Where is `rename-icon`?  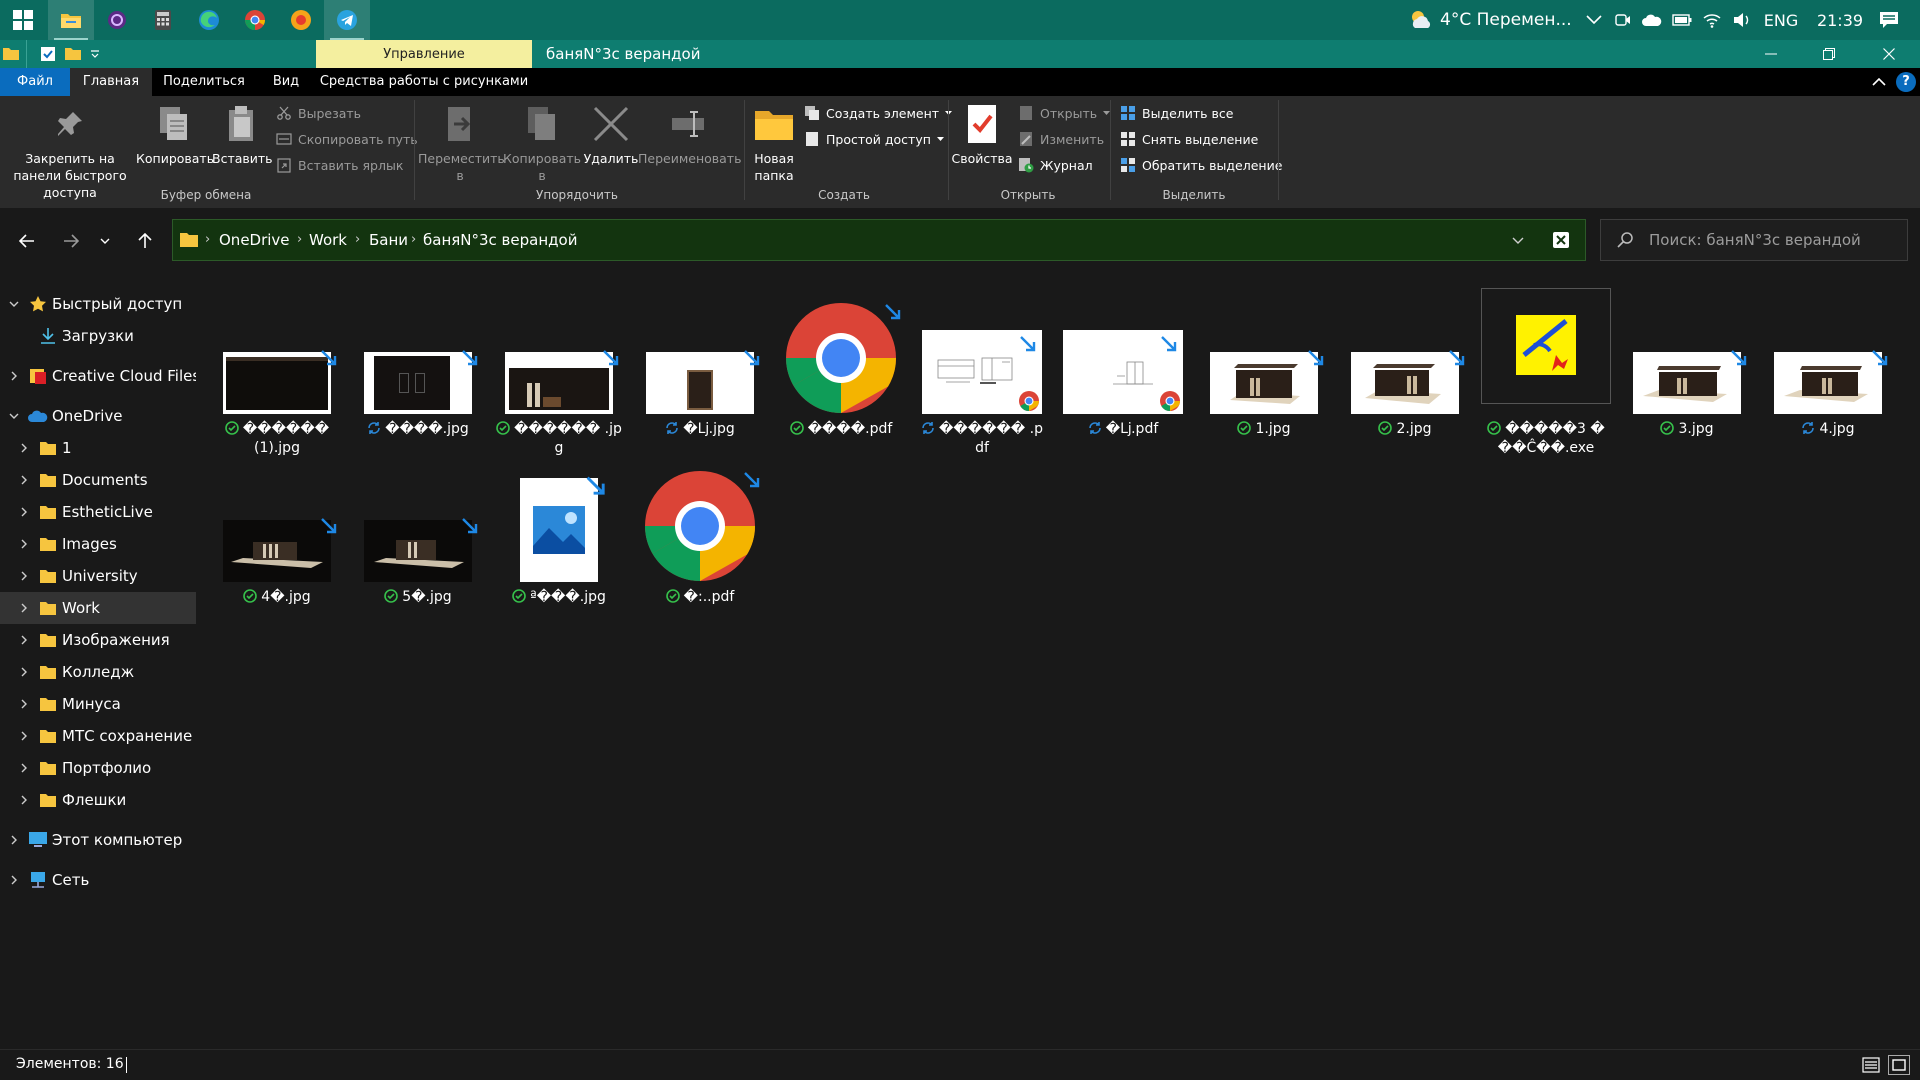 rename-icon is located at coordinates (688, 124).